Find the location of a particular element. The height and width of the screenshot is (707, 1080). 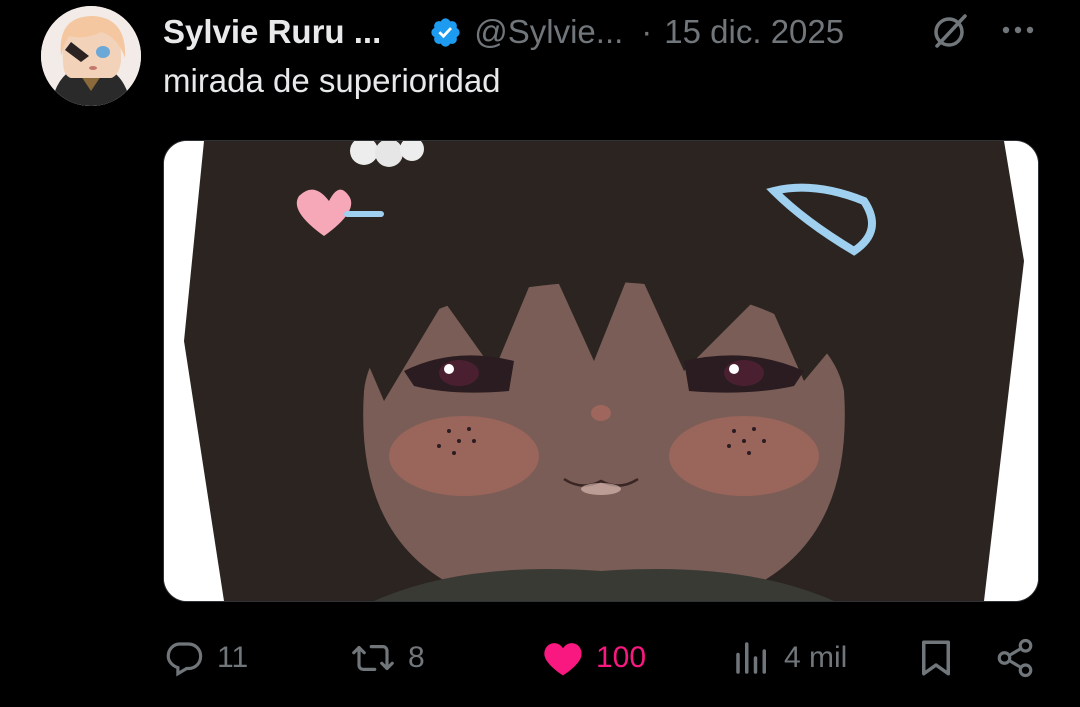

timestamp: 15 dic. 2025 is located at coordinates (754, 32).